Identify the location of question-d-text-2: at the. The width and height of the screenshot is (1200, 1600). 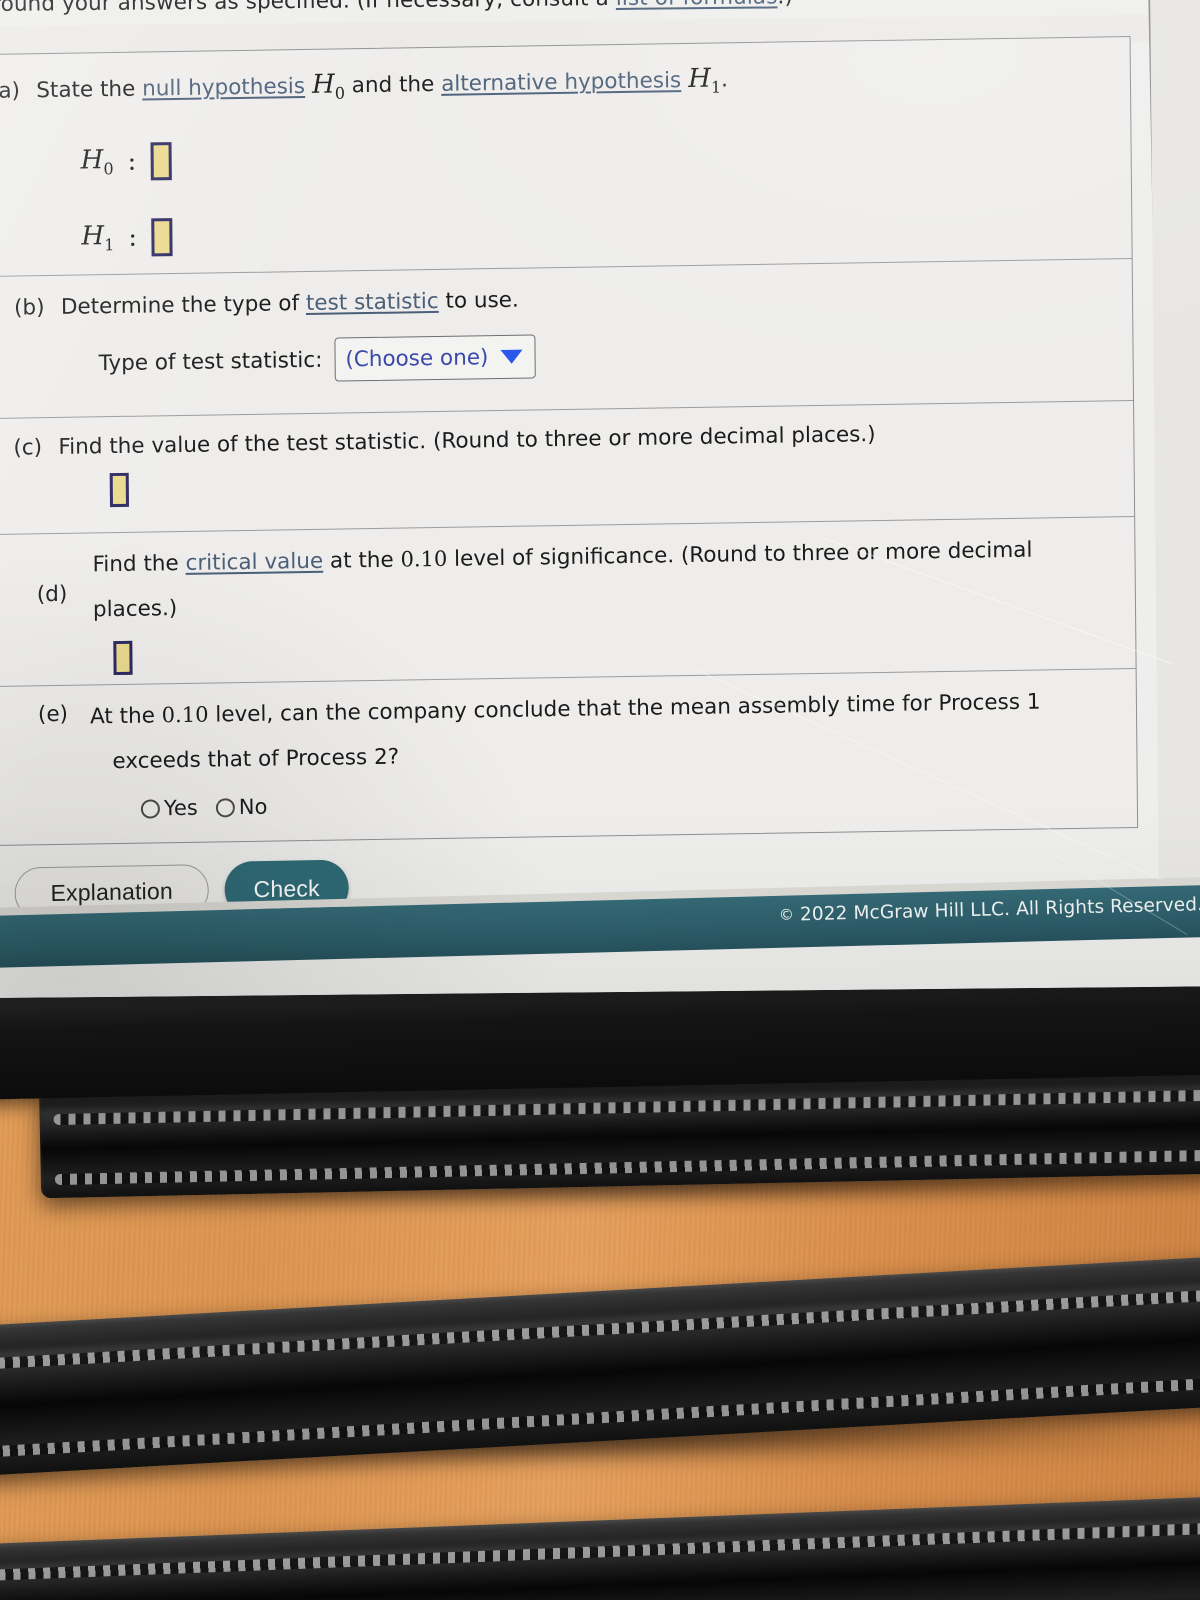
(362, 560).